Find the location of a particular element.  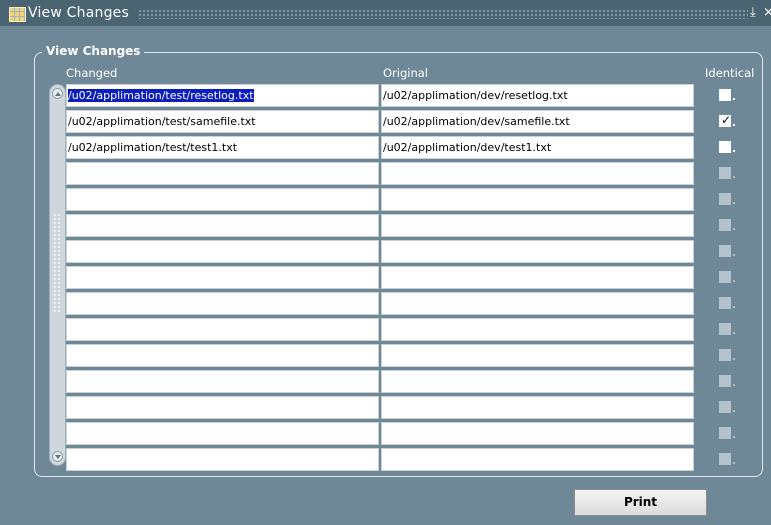

grid-icon is located at coordinates (17, 14).